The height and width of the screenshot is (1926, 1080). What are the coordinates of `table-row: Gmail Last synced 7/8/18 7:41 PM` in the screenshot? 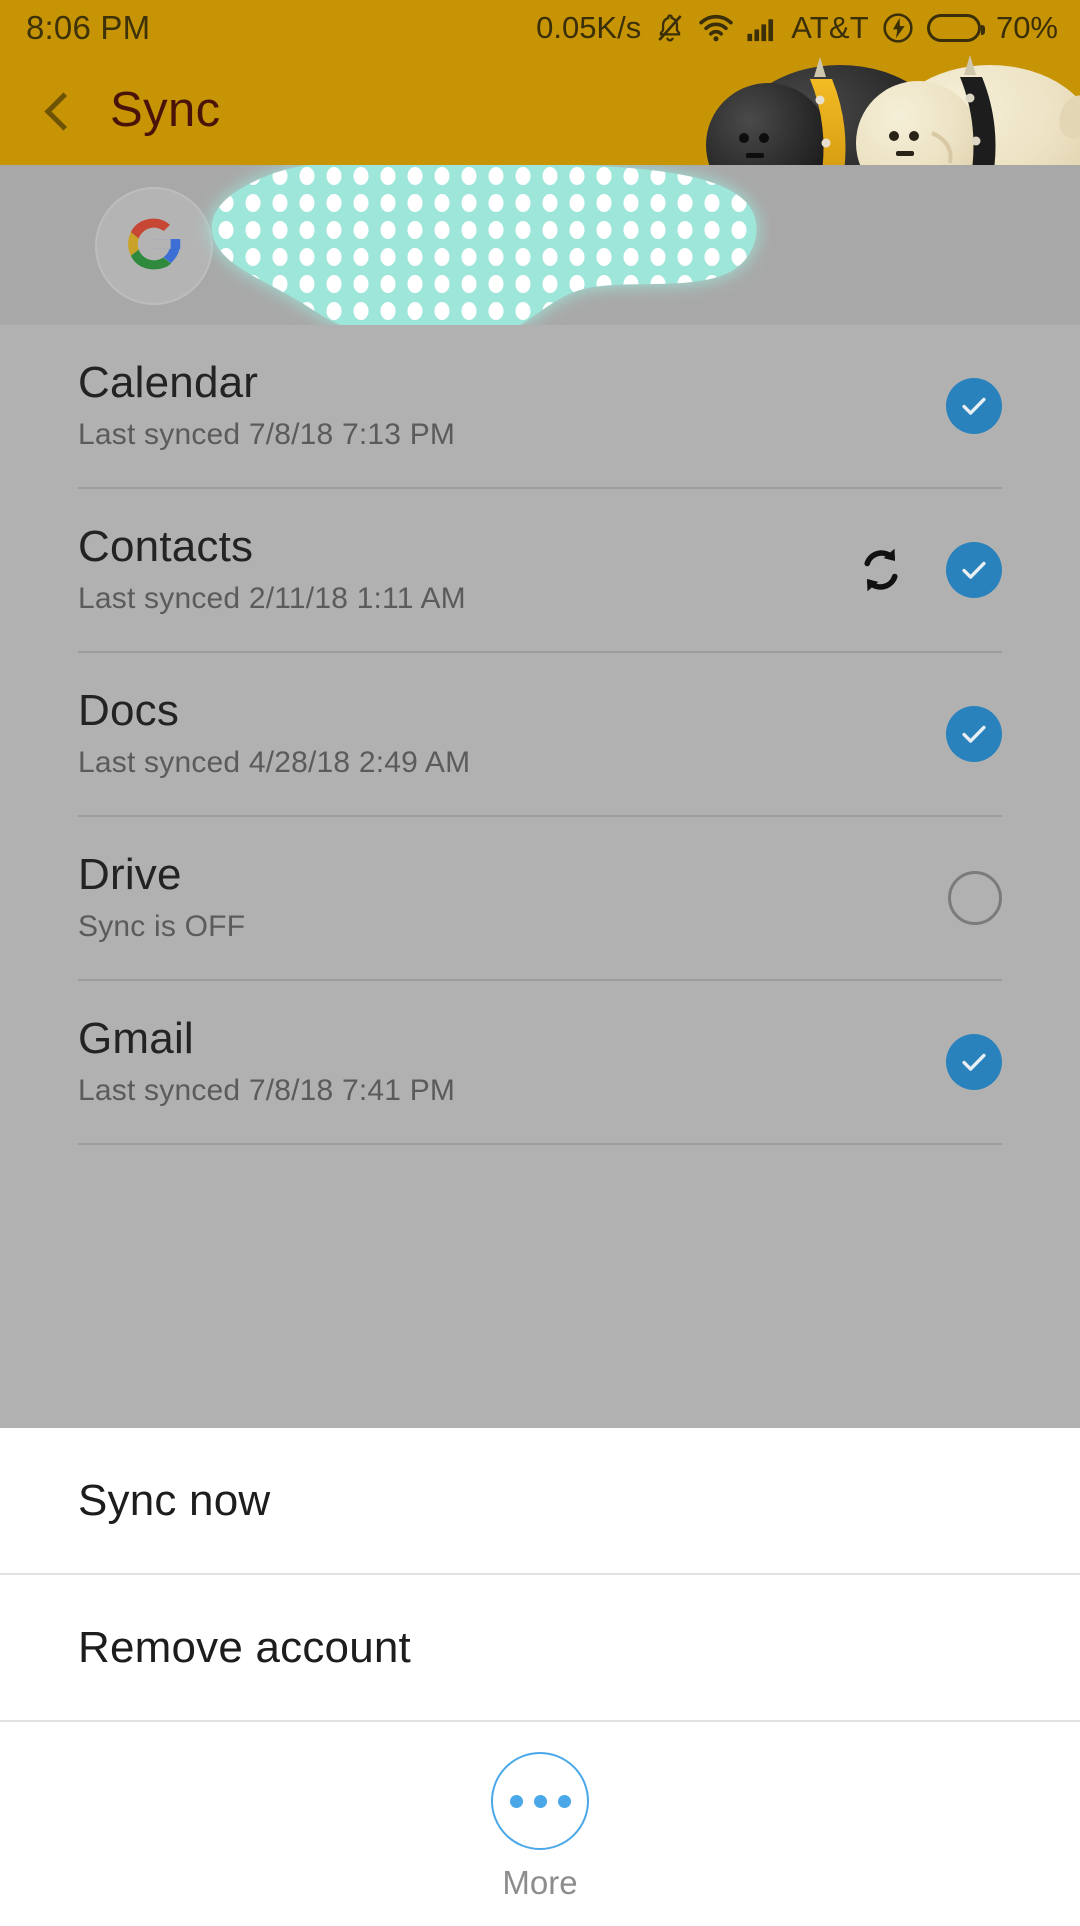 It's located at (540, 1062).